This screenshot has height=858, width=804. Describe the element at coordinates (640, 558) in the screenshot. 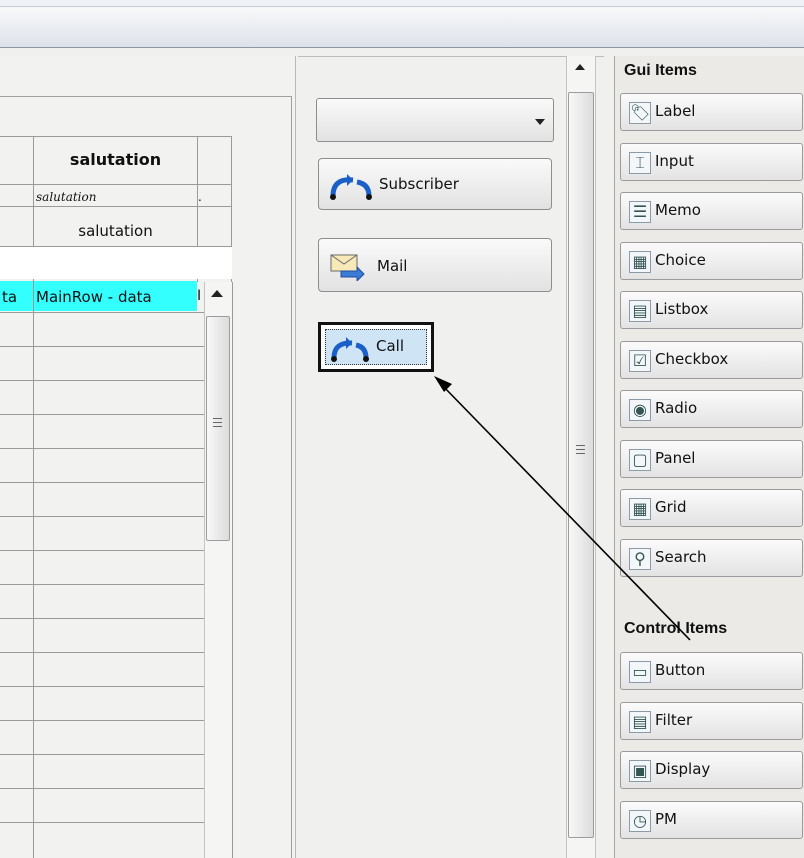

I see `search-icon: ⚲` at that location.